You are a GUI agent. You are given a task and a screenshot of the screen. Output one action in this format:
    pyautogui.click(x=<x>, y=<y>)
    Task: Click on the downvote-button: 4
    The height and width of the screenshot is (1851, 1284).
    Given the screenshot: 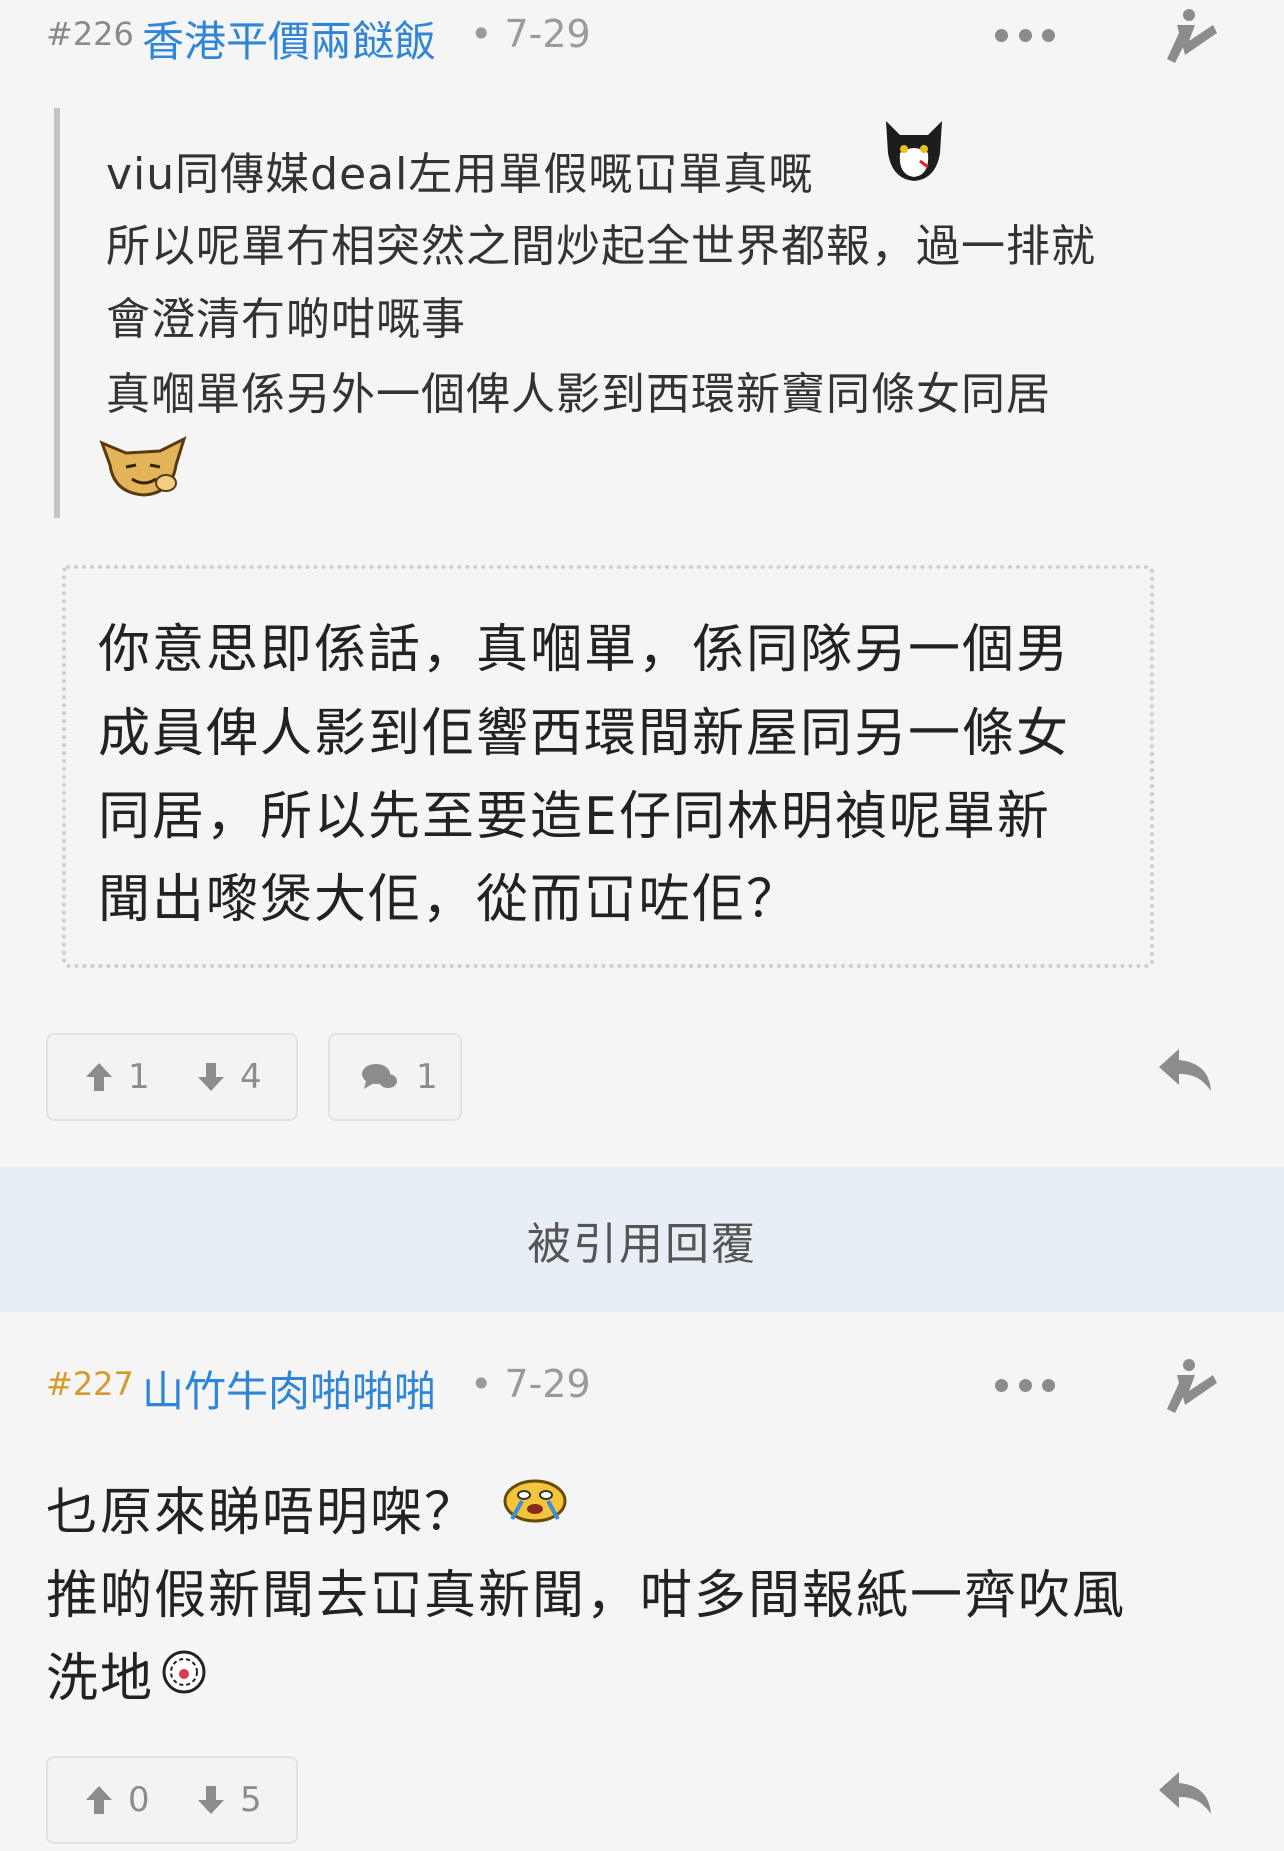 What is the action you would take?
    pyautogui.click(x=229, y=1077)
    